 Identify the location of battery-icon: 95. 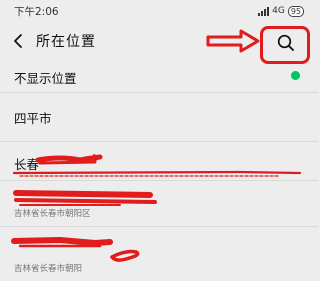
(295, 11).